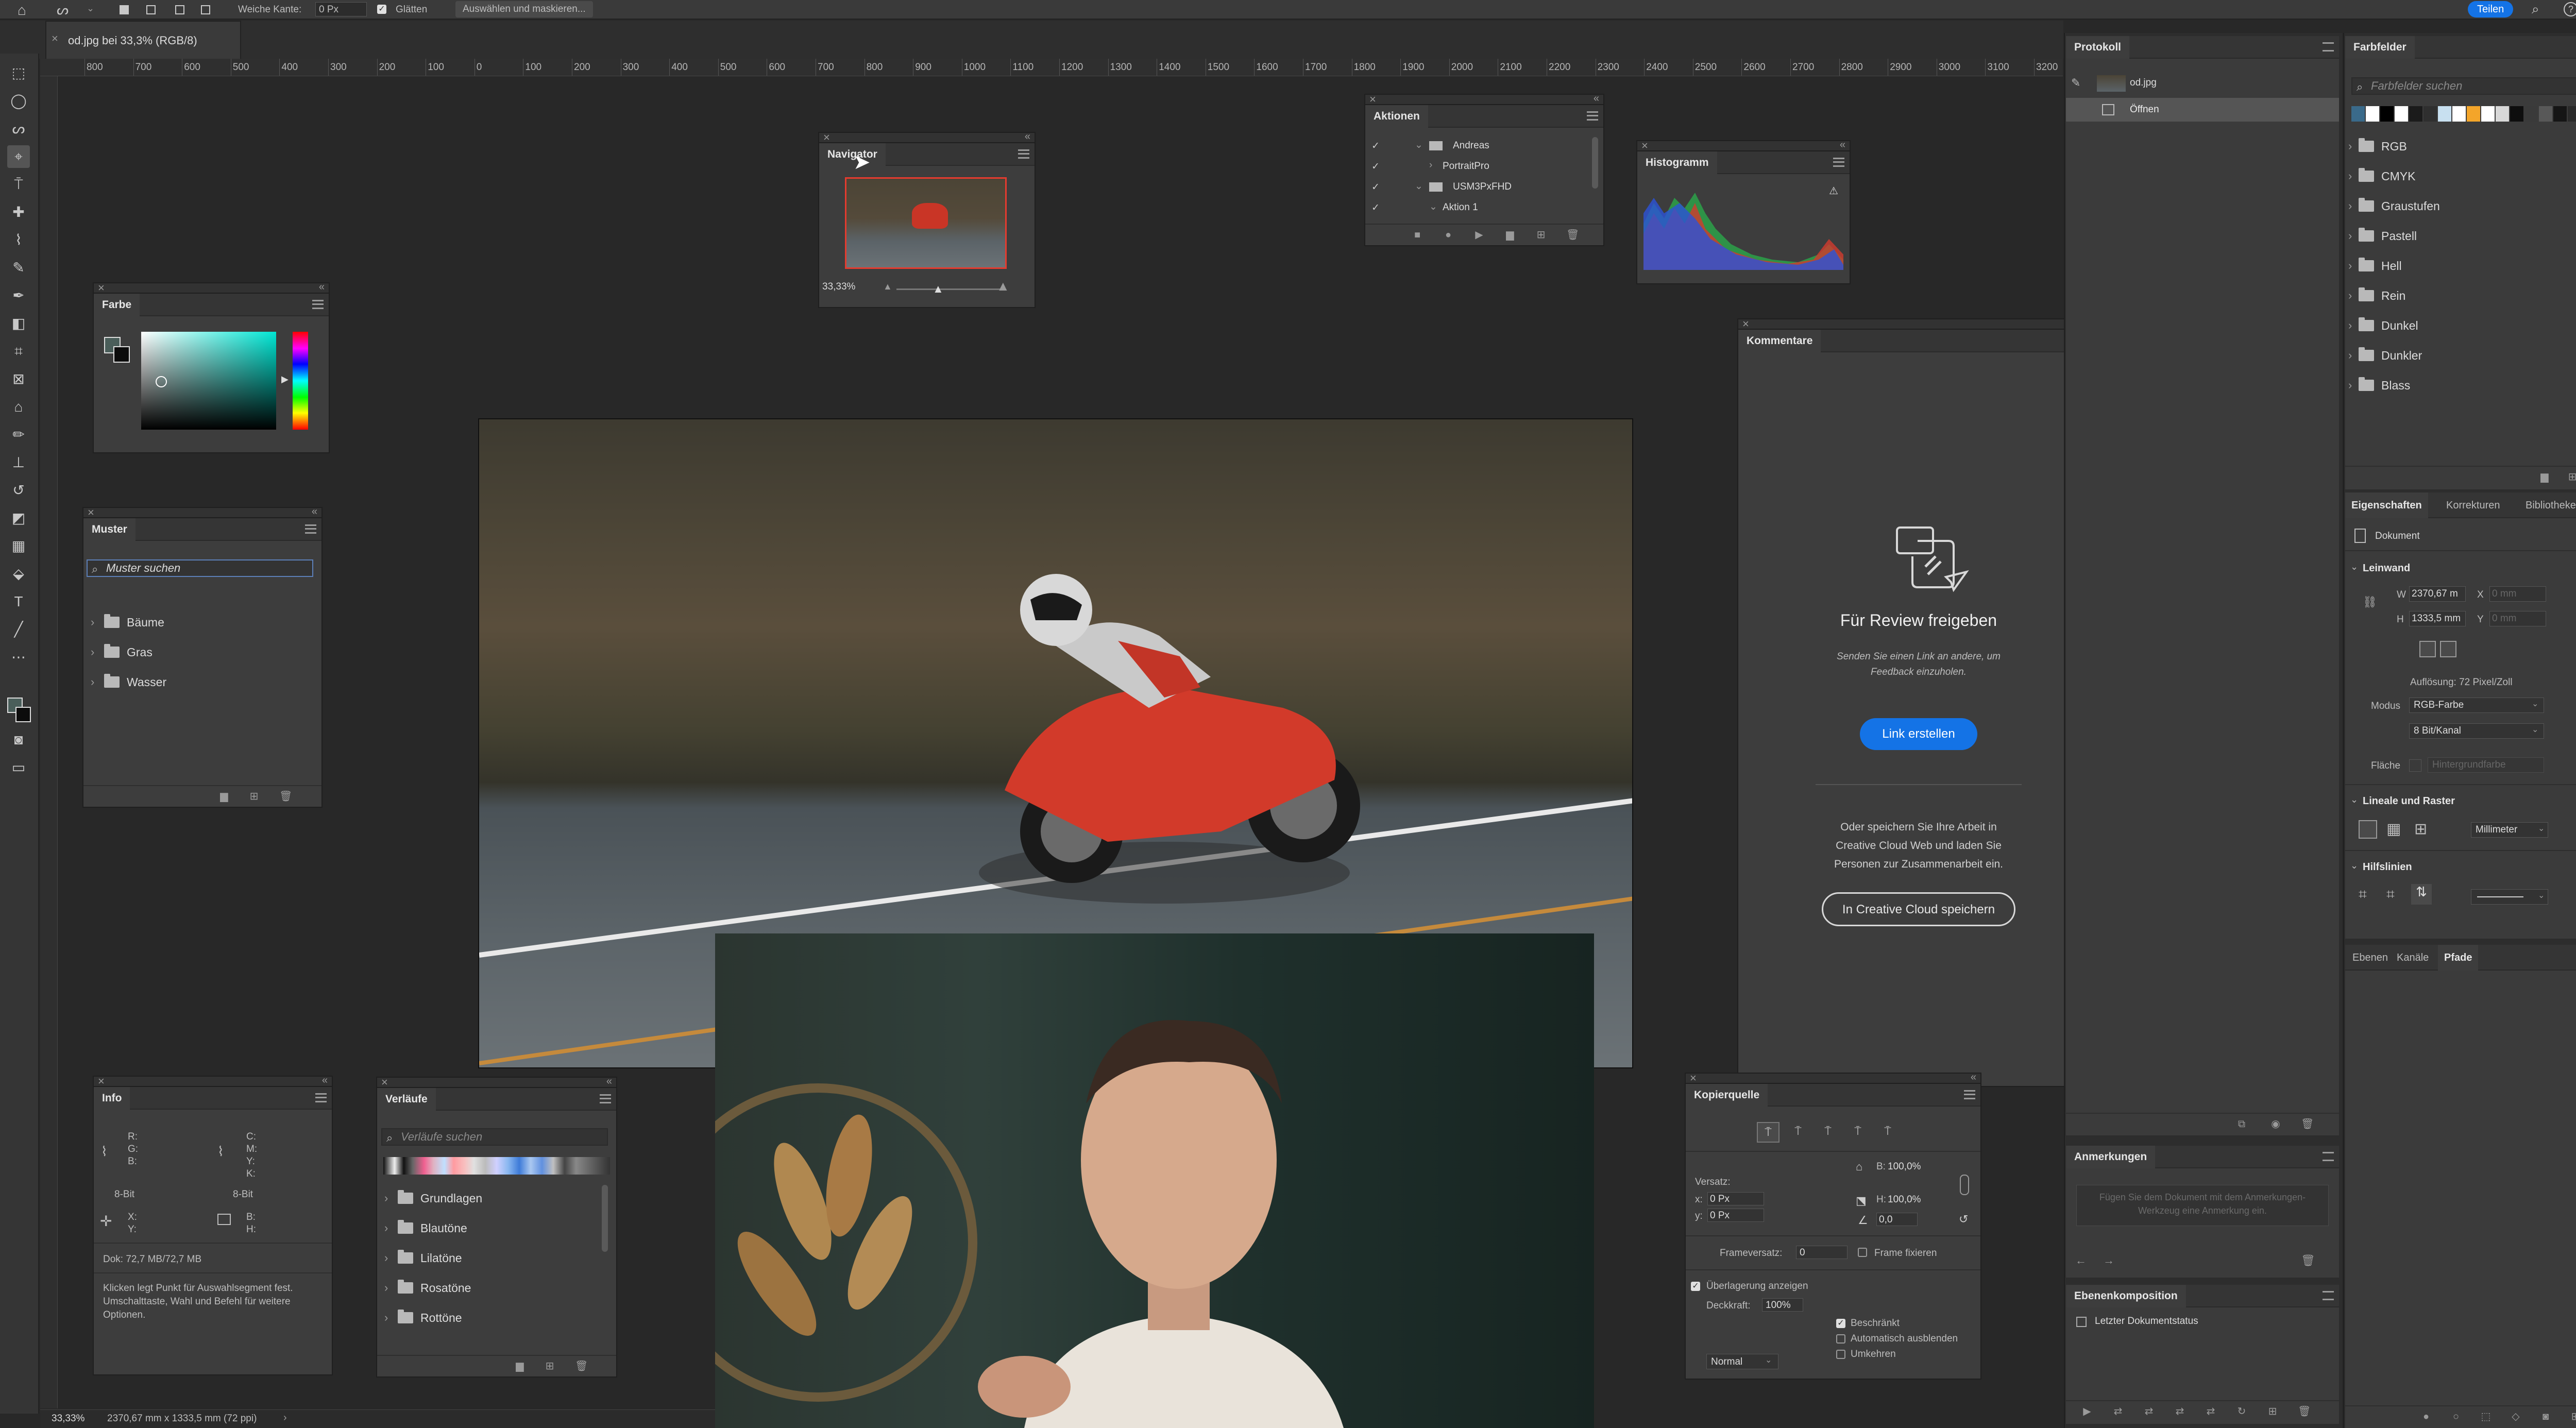  I want to click on fill-select: Hintergrundfarbe, so click(2486, 765).